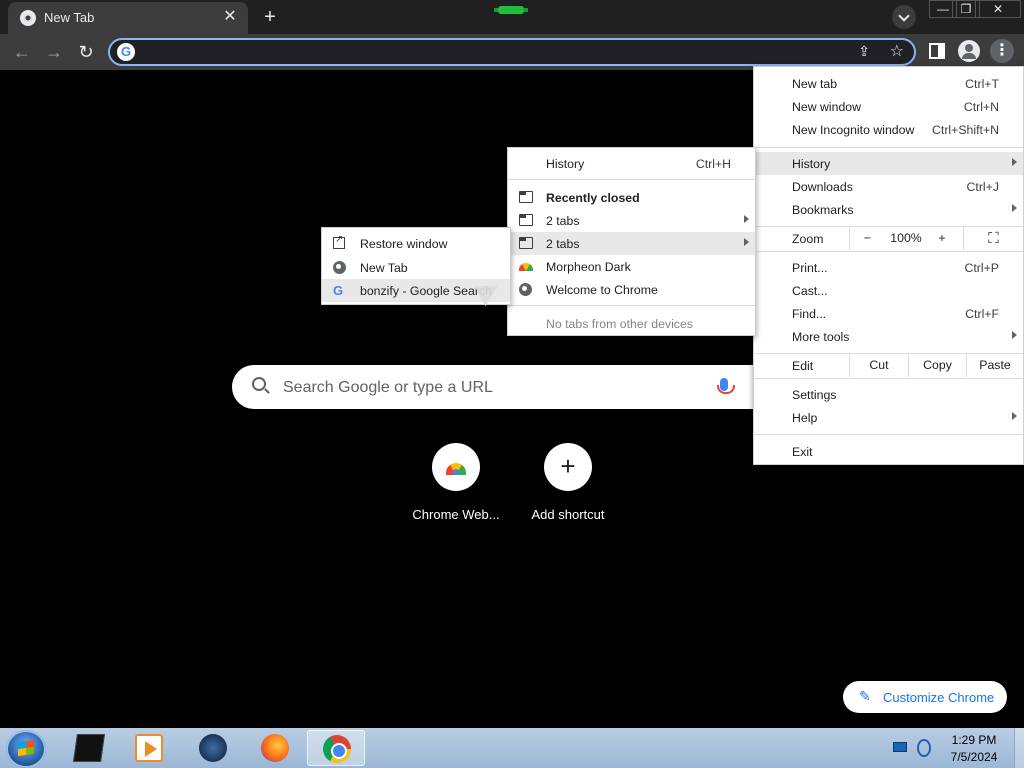 The image size is (1024, 768). What do you see at coordinates (906, 238) in the screenshot?
I see `zoom-level: 100%` at bounding box center [906, 238].